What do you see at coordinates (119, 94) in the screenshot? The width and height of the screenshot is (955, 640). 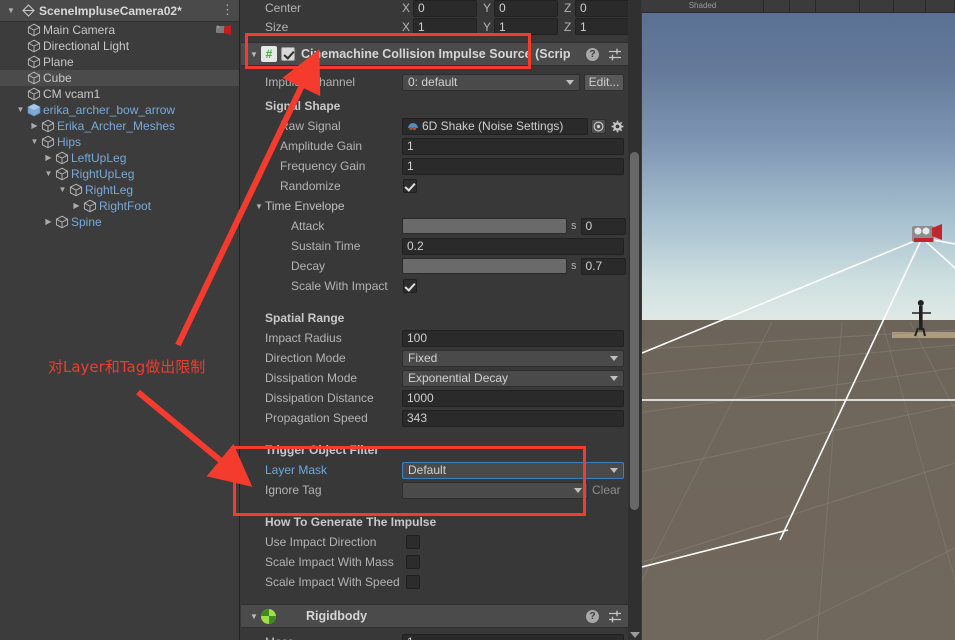 I see `hierarchy-item: CM vcam1` at bounding box center [119, 94].